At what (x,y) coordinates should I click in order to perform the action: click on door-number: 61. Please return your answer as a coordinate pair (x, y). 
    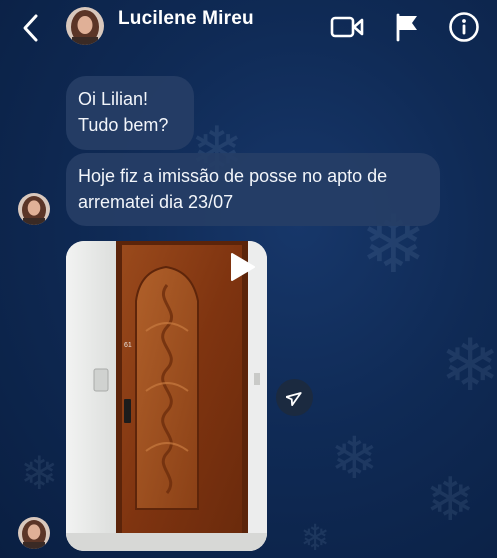
    Looking at the image, I should click on (128, 345).